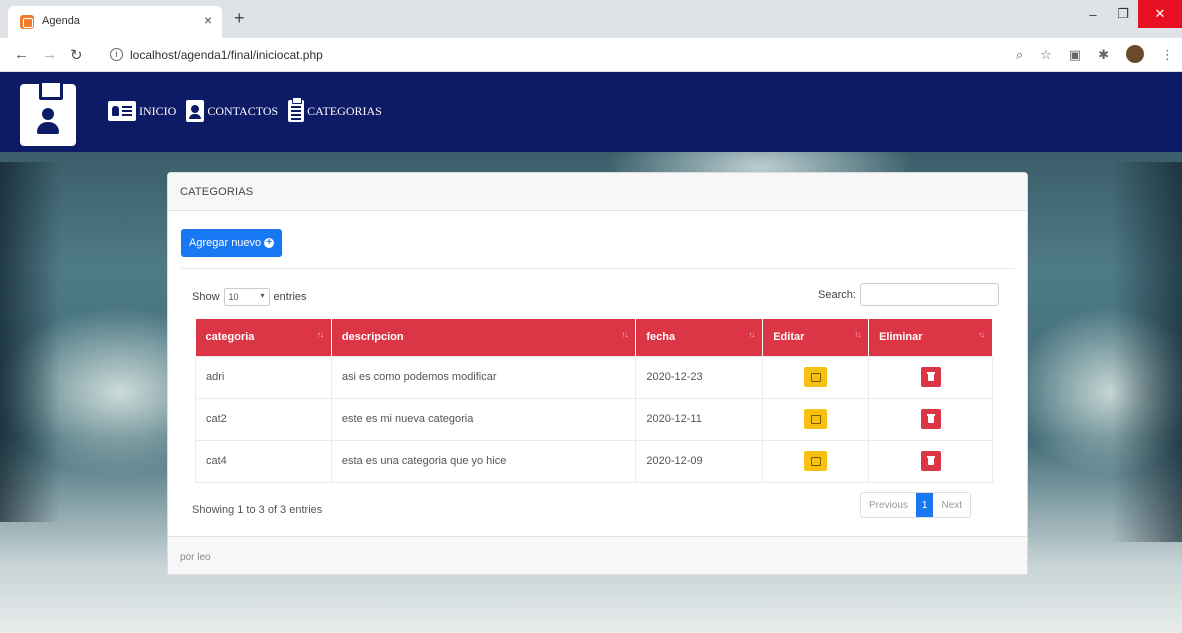 Image resolution: width=1182 pixels, height=633 pixels. I want to click on reload-icon: ↻, so click(76, 55).